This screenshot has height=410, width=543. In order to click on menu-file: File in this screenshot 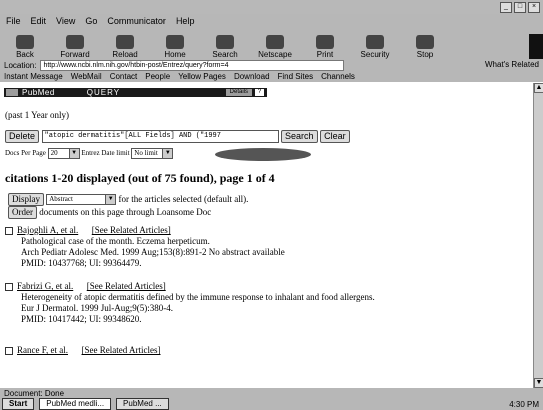, I will do `click(13, 21)`.